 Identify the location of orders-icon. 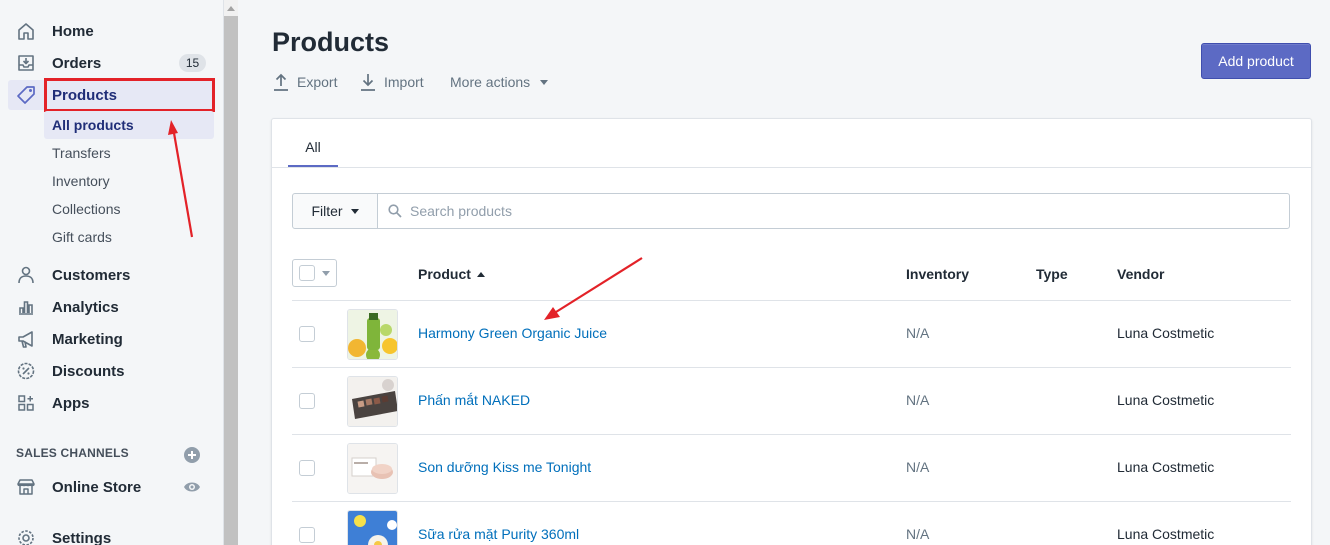
(26, 63).